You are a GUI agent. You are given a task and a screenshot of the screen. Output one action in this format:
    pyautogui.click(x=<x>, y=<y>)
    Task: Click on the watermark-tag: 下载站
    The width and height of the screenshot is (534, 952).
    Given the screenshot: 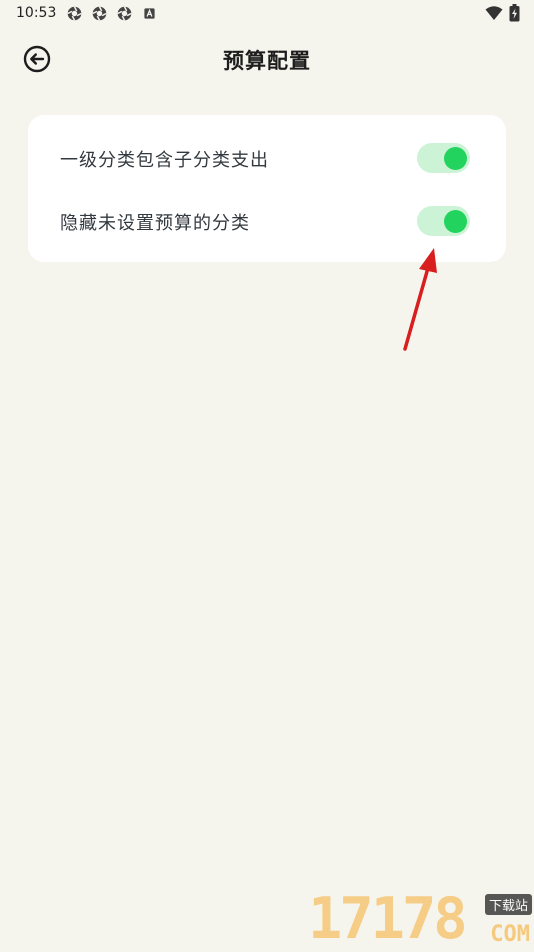 What is the action you would take?
    pyautogui.click(x=508, y=904)
    